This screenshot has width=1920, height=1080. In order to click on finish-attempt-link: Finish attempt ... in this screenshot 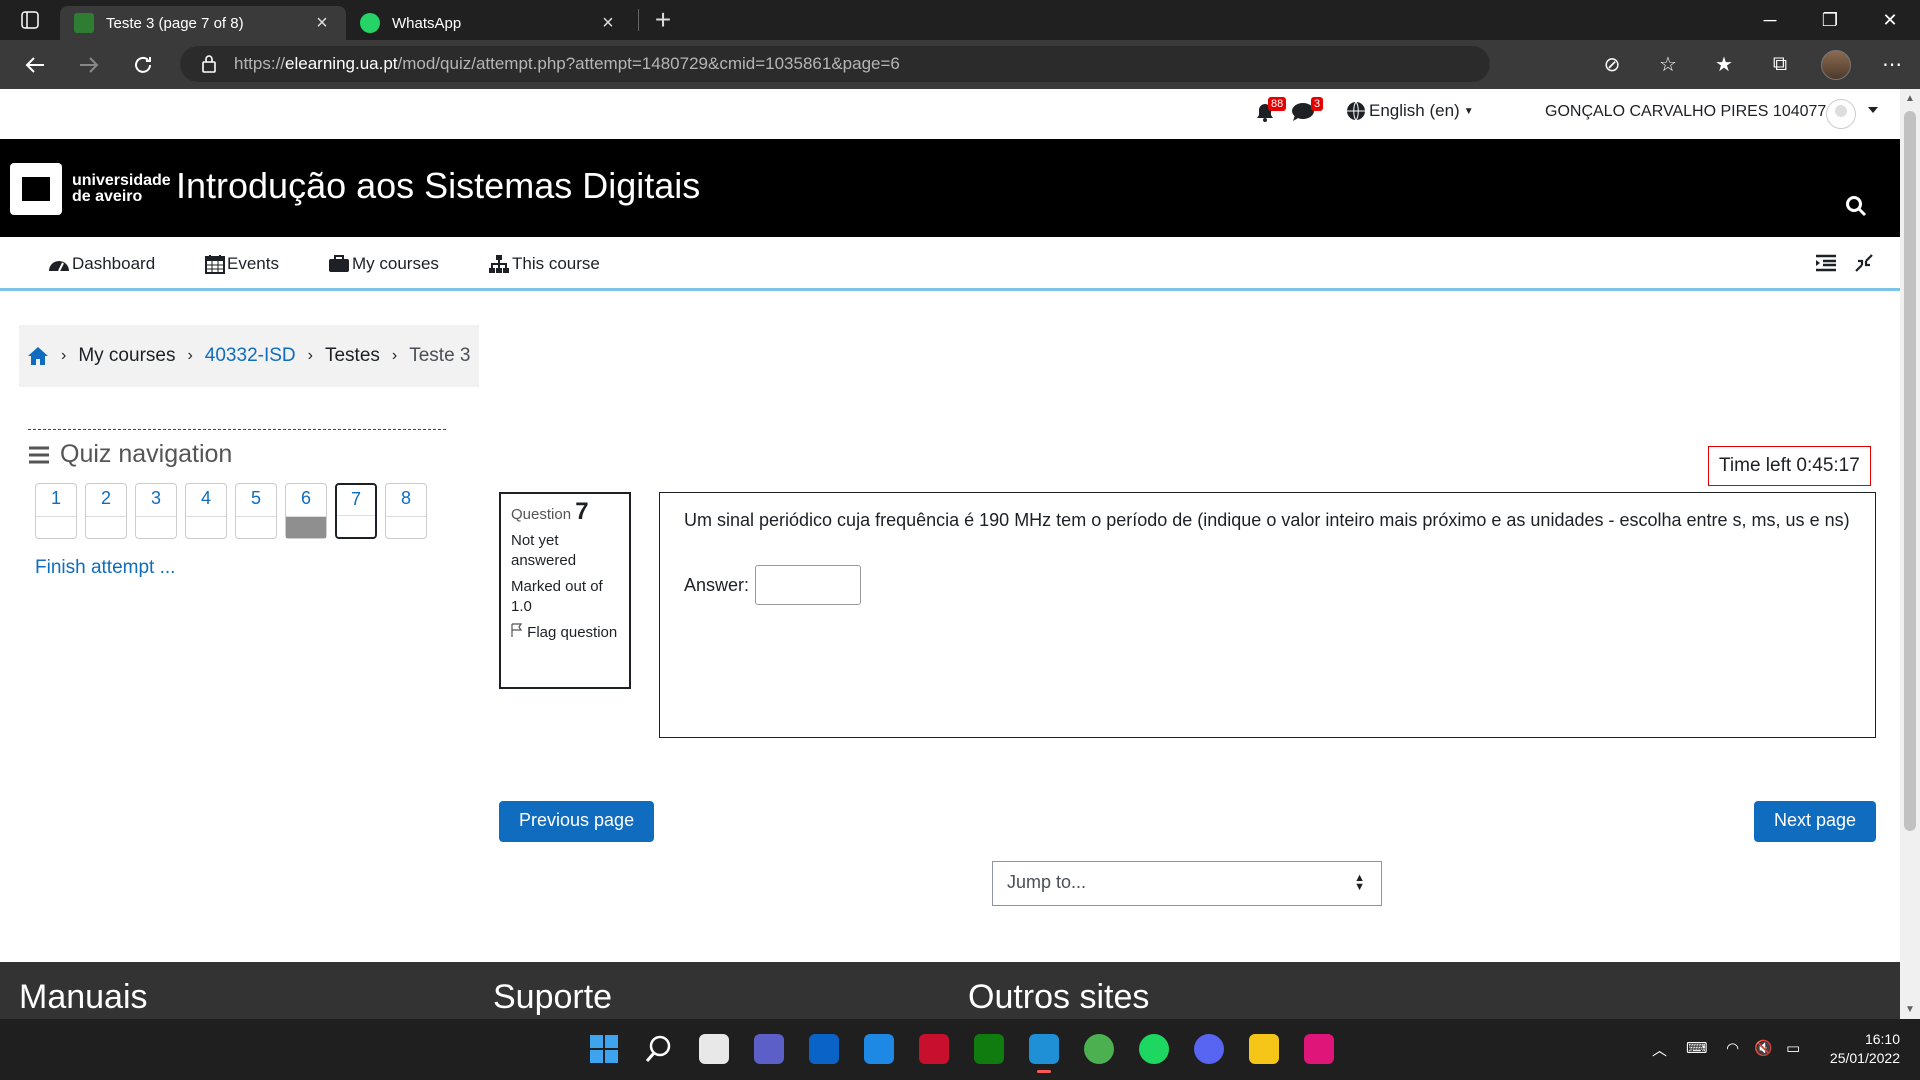, I will do `click(240, 568)`.